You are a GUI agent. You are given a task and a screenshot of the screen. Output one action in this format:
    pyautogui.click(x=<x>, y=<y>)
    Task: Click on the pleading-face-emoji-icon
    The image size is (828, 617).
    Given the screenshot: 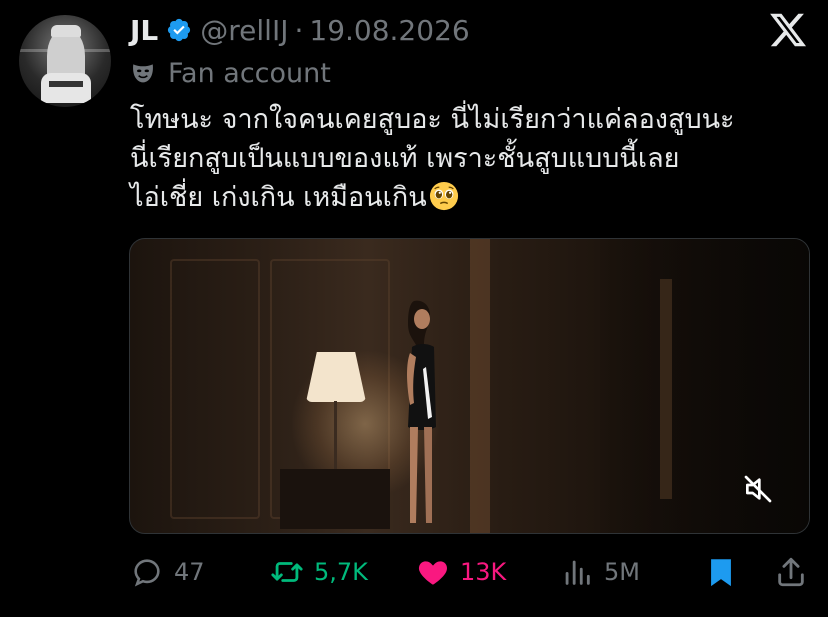 What is the action you would take?
    pyautogui.click(x=443, y=196)
    